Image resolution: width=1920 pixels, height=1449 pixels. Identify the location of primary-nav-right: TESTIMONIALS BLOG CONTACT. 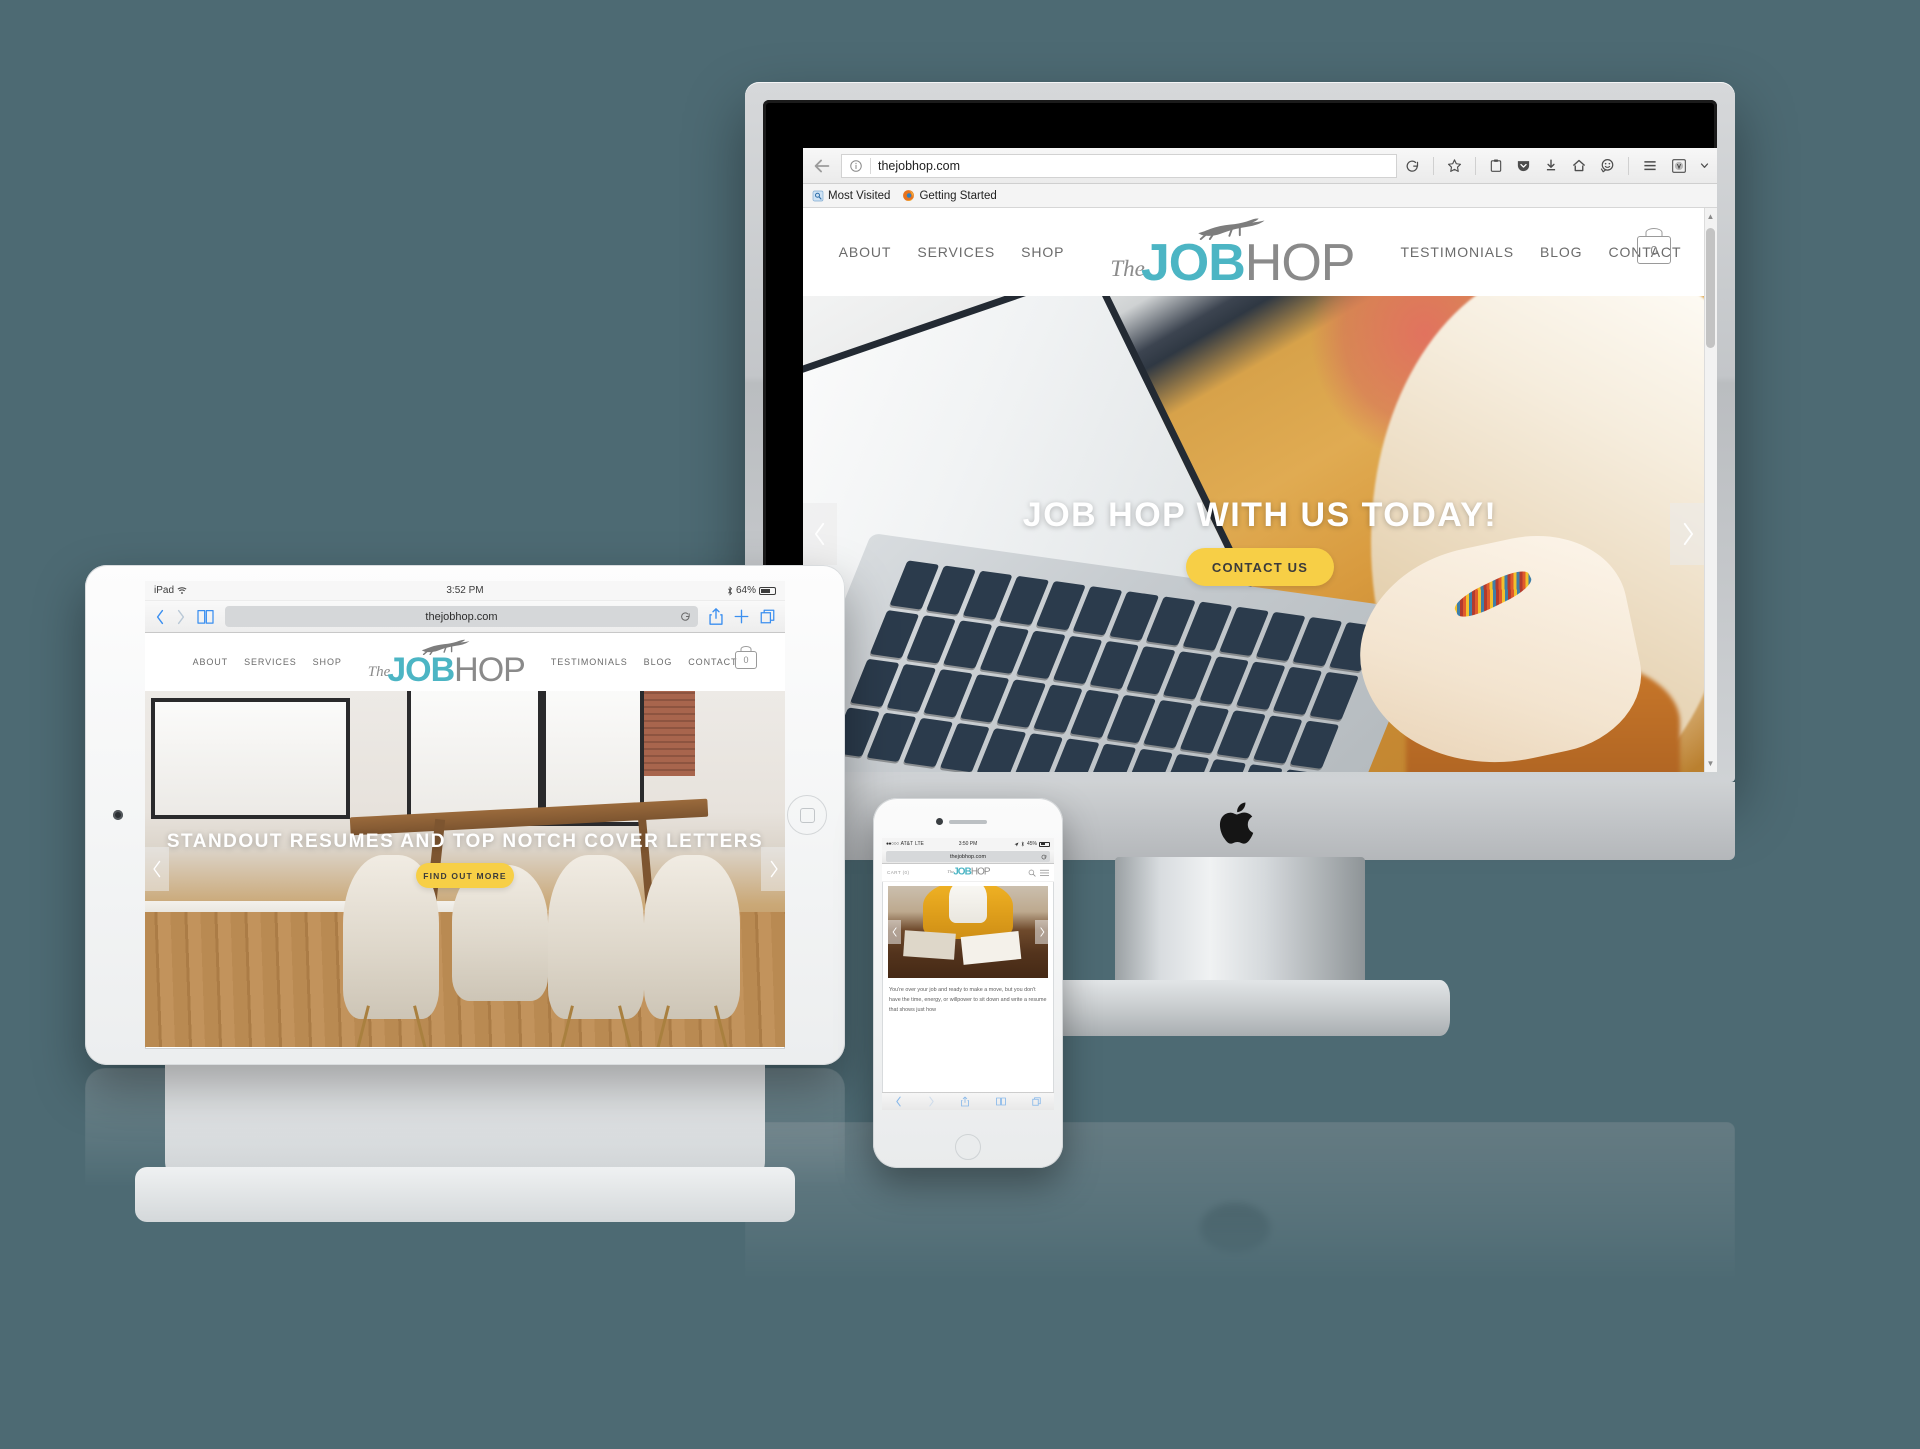
(644, 662).